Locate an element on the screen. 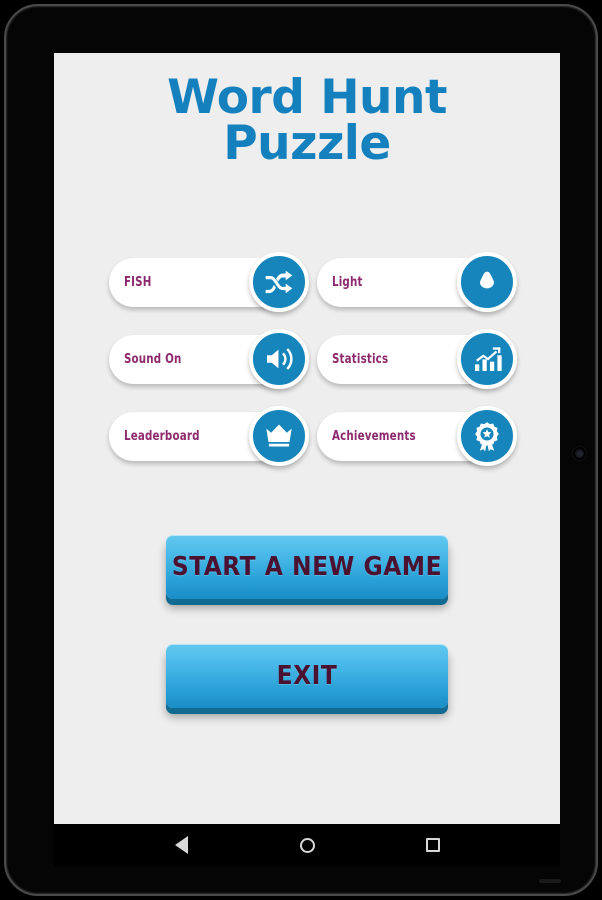  option-label-theme: Light is located at coordinates (347, 282).